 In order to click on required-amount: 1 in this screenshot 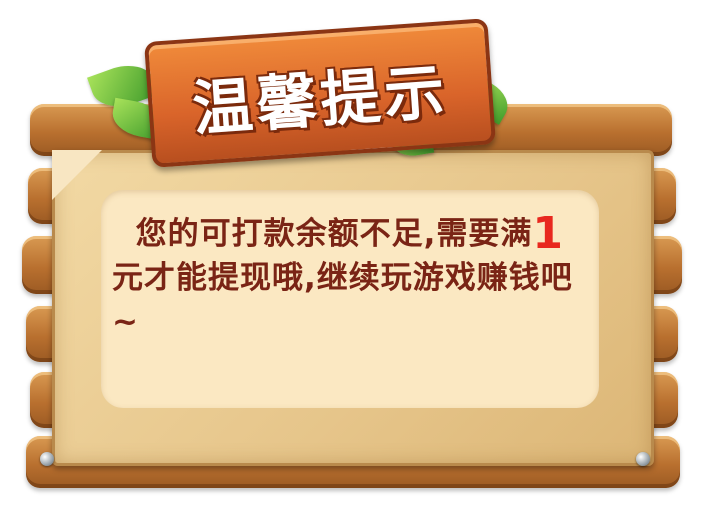, I will do `click(548, 233)`.